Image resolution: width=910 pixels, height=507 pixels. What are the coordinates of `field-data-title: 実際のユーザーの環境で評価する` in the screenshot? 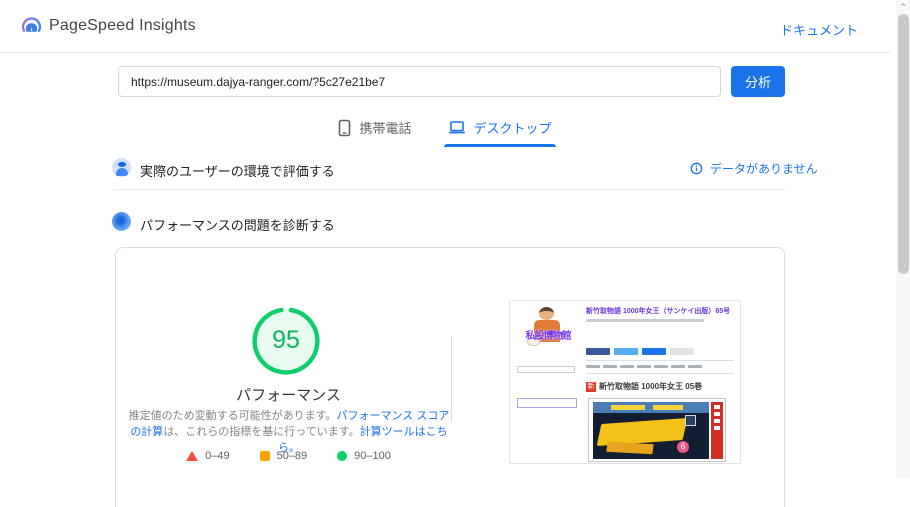 It's located at (237, 171).